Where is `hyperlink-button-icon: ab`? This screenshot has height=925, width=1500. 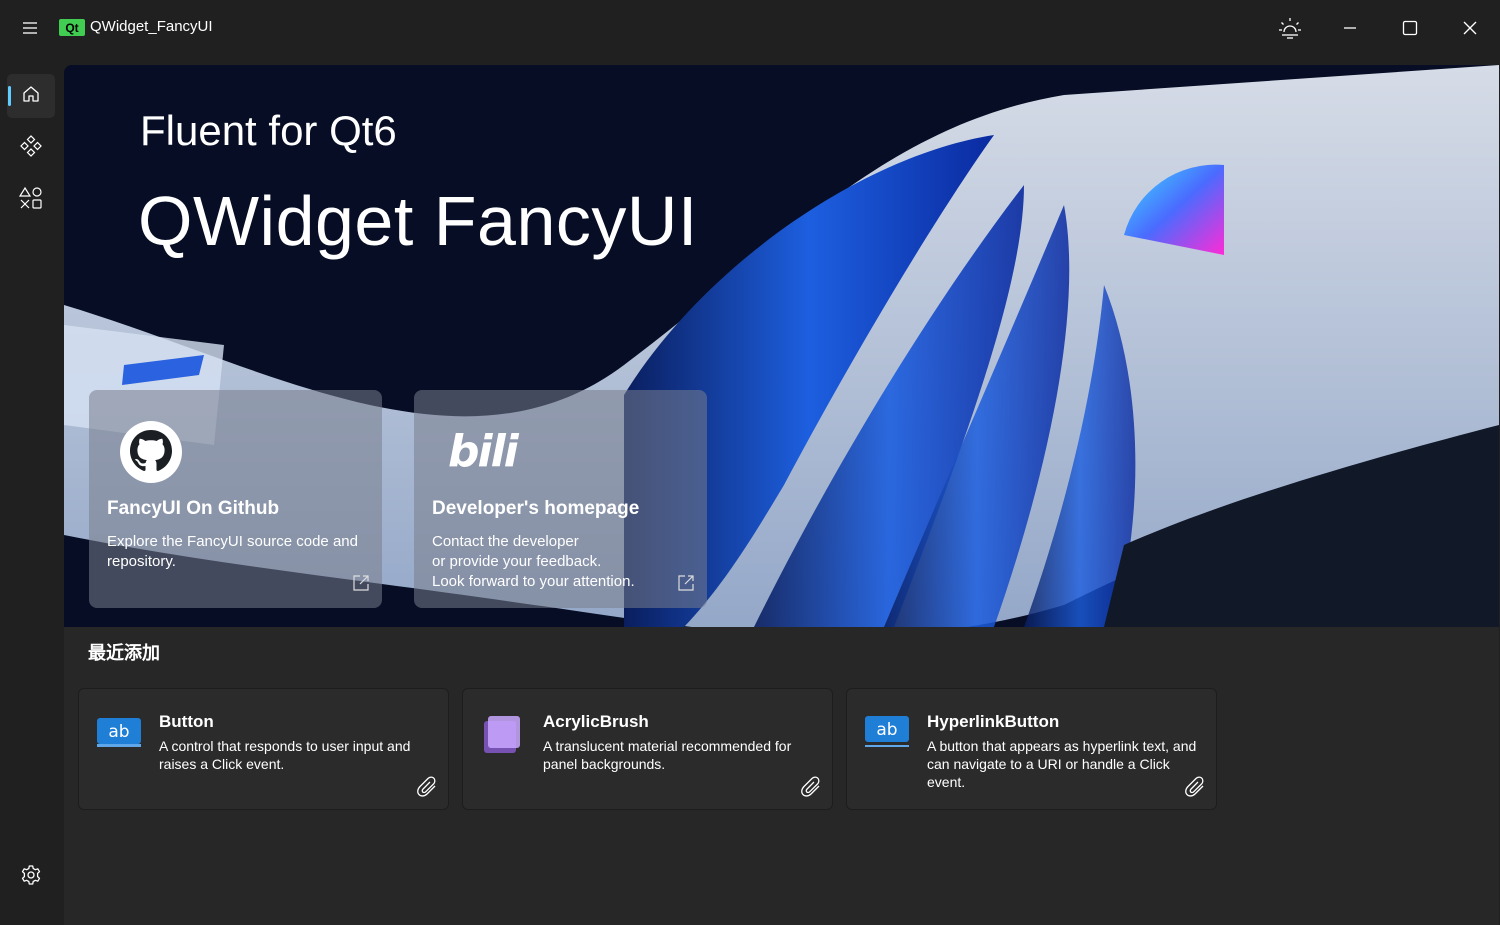
hyperlink-button-icon: ab is located at coordinates (887, 734).